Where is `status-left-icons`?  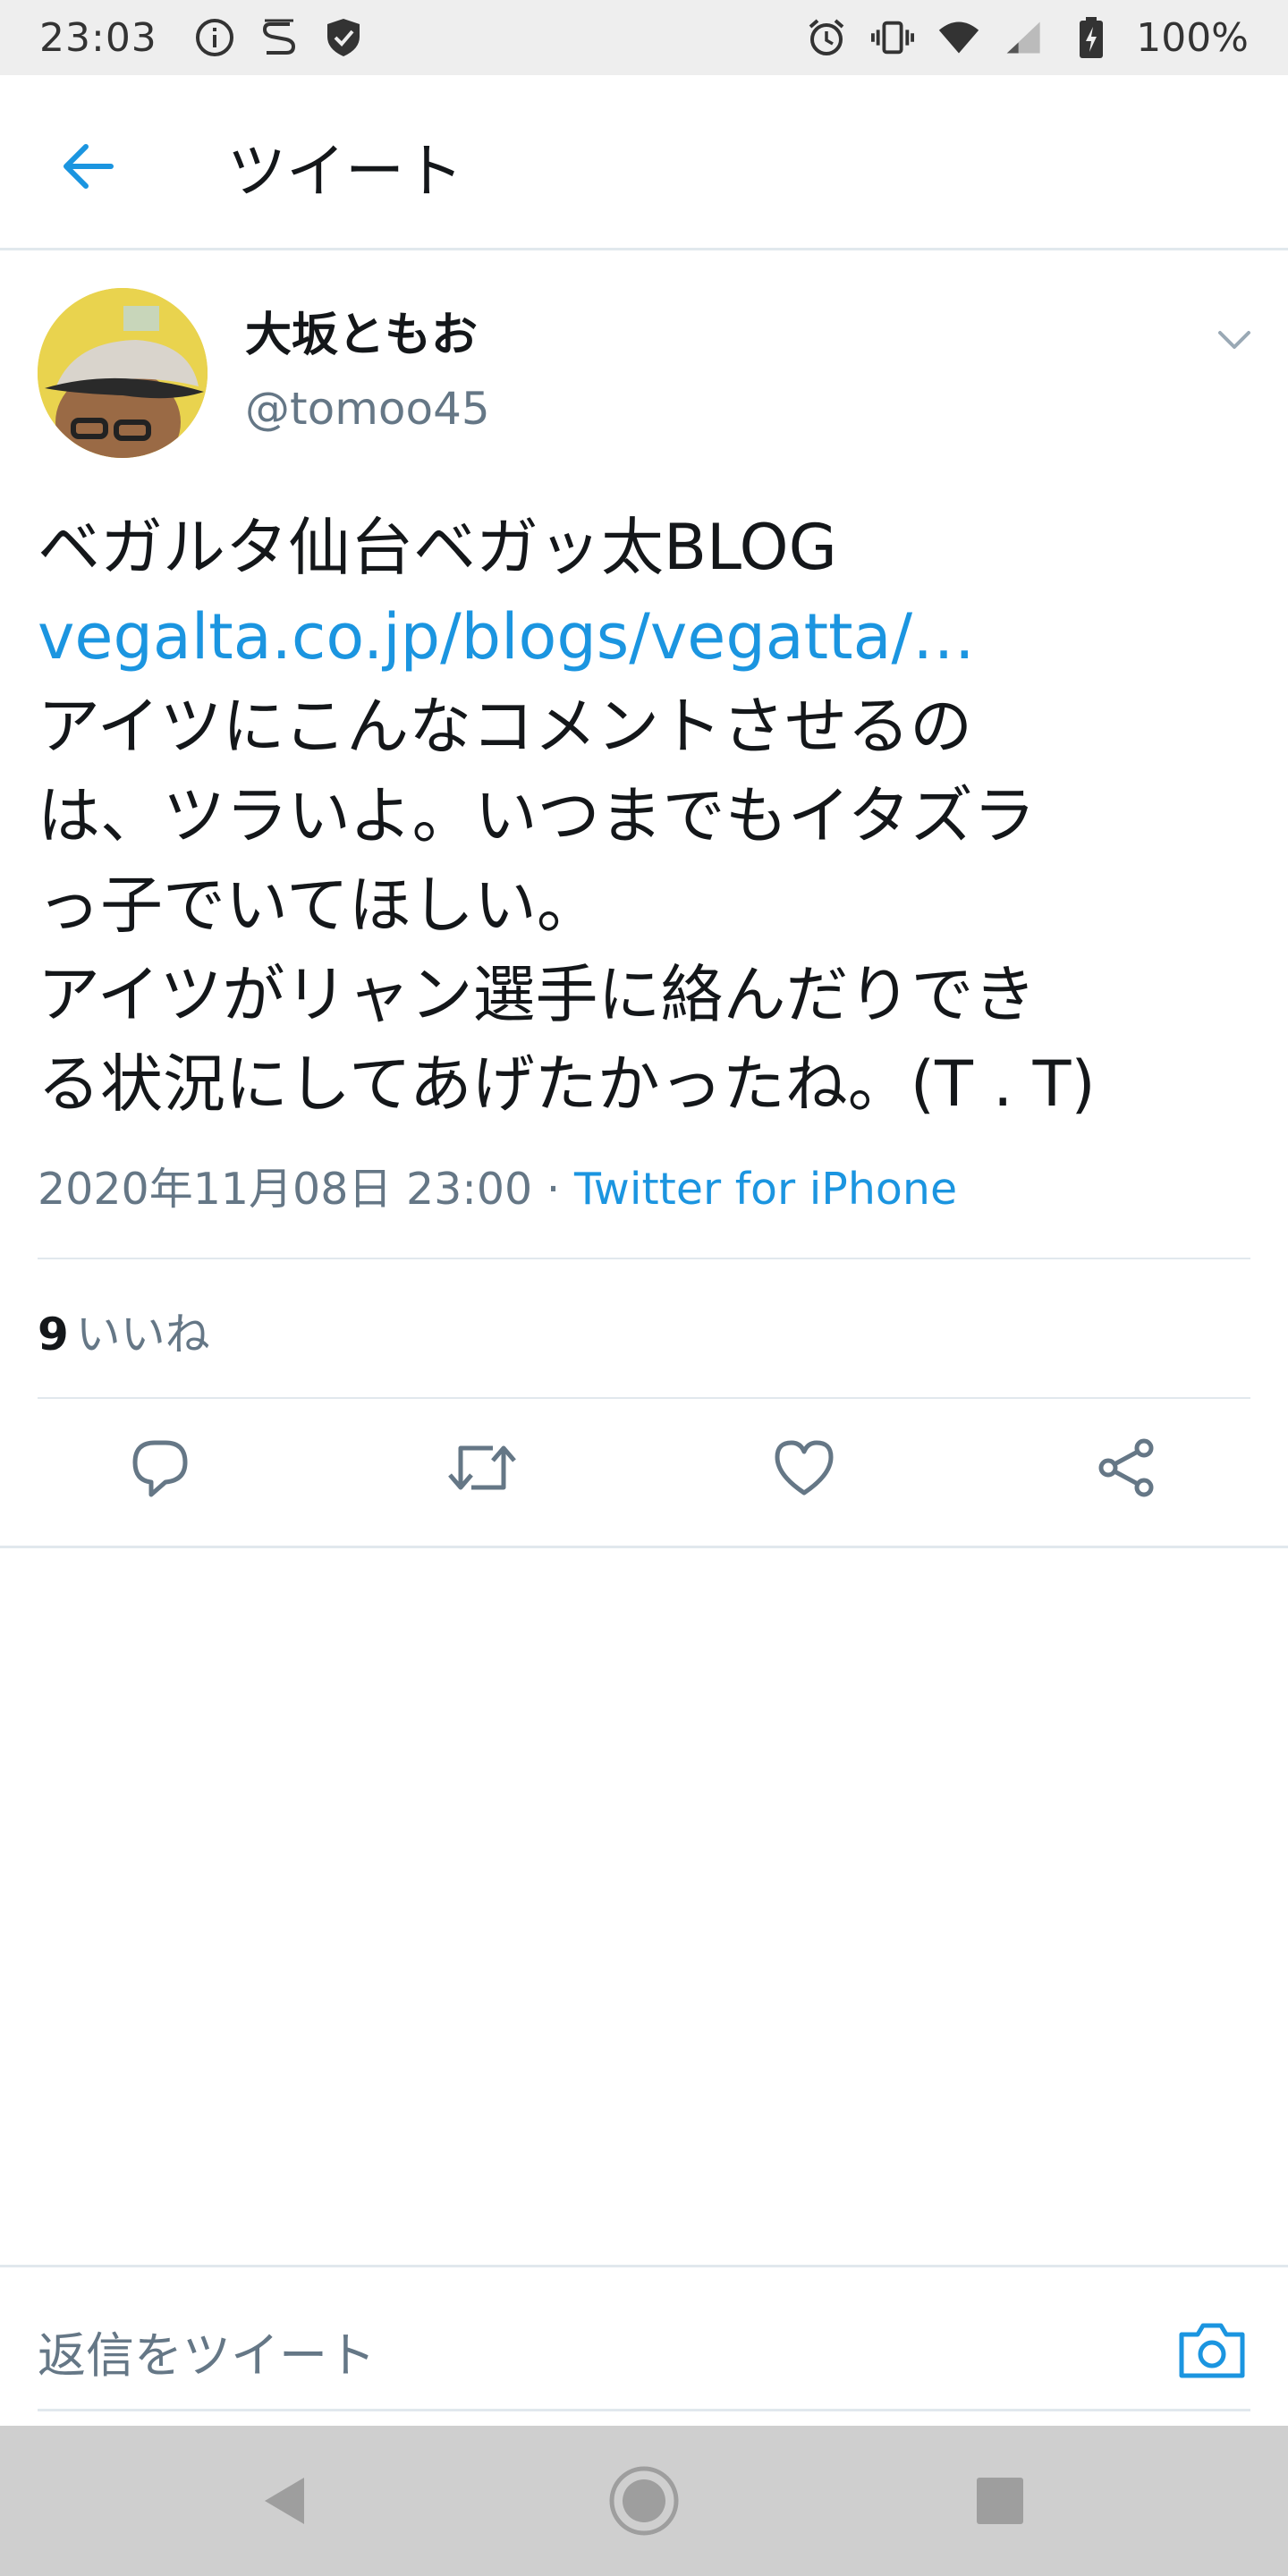 status-left-icons is located at coordinates (279, 37).